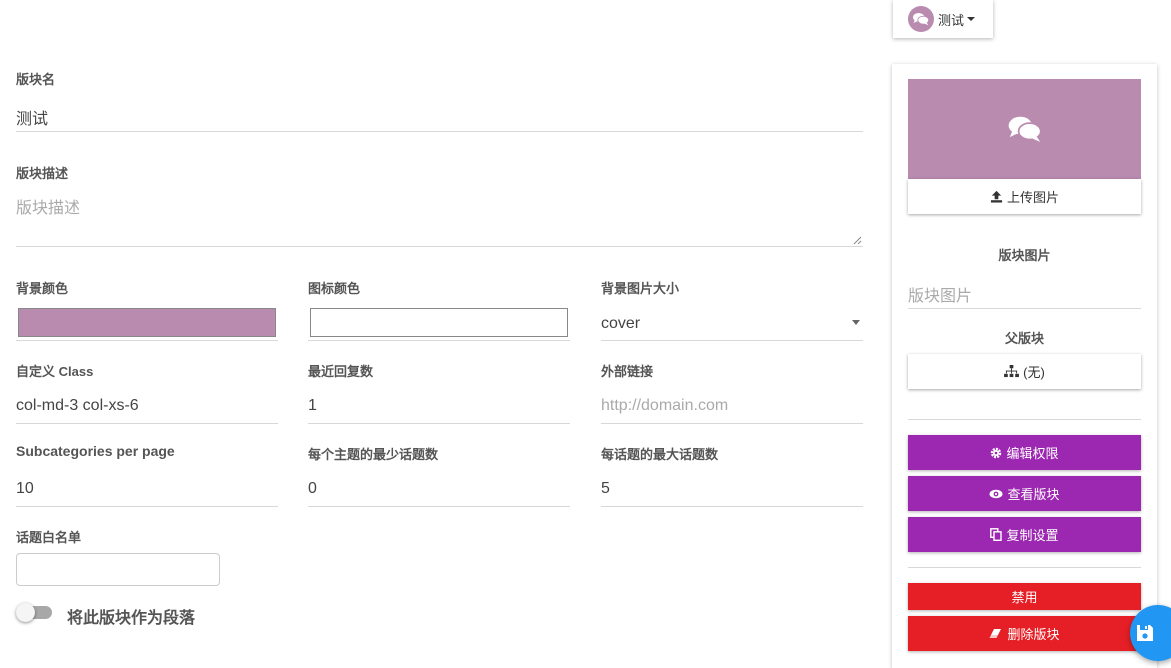 The image size is (1171, 668). I want to click on edit-permissions-button: 编辑权限, so click(1024, 452).